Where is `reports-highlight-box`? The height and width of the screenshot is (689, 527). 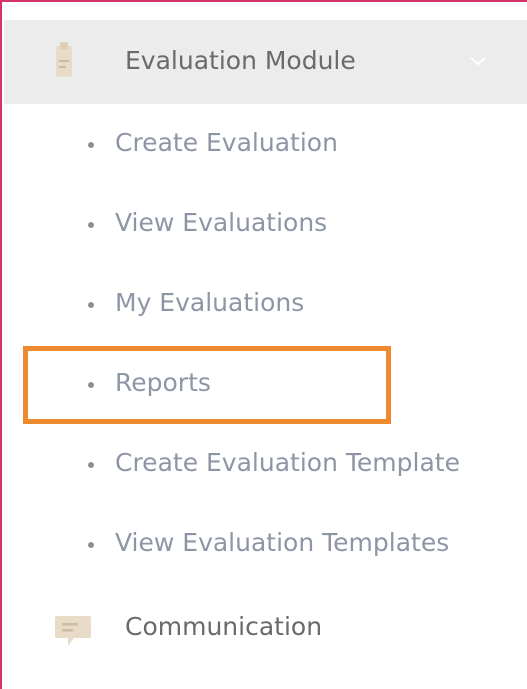 reports-highlight-box is located at coordinates (207, 385).